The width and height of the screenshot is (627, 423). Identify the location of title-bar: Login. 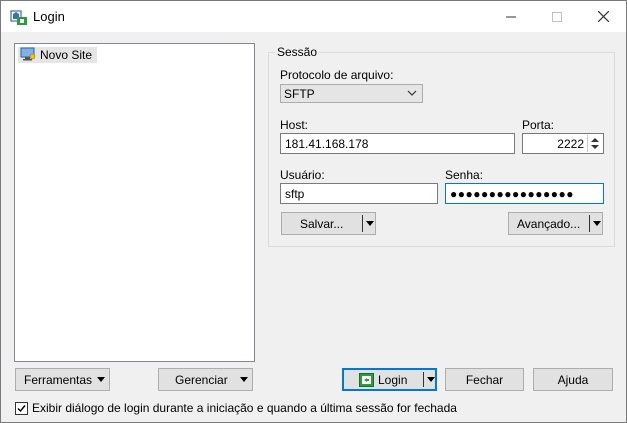
(313, 16).